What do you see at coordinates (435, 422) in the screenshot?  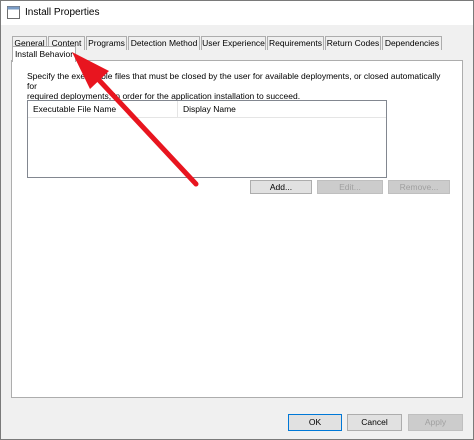 I see `apply-button: Apply` at bounding box center [435, 422].